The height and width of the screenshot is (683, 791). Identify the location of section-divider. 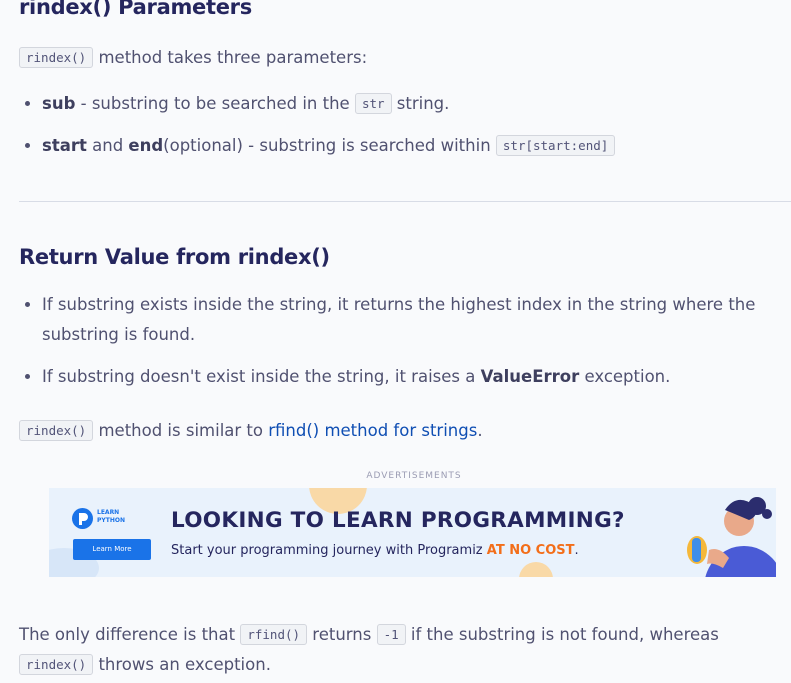
(405, 201).